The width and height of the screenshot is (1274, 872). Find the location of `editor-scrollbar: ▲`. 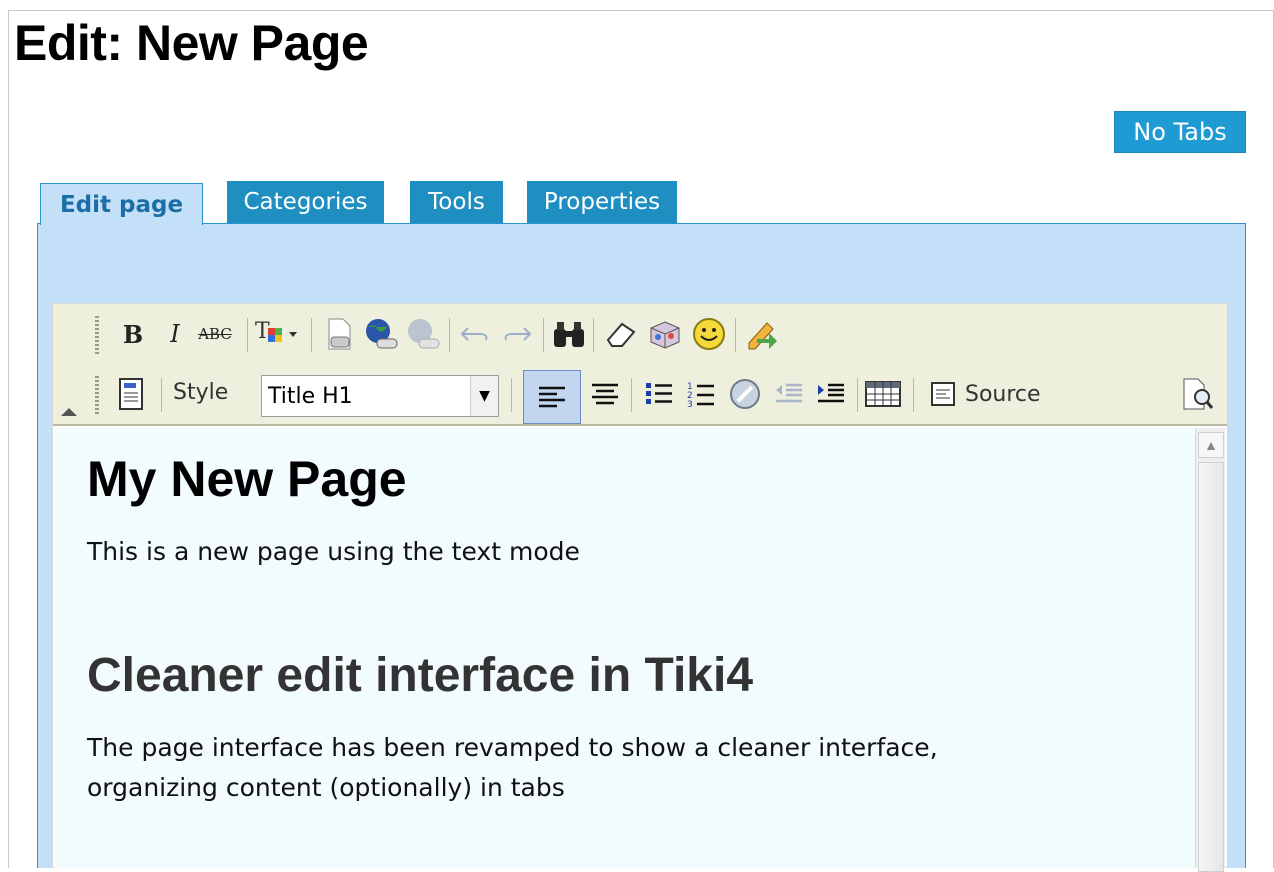

editor-scrollbar: ▲ is located at coordinates (1210, 650).